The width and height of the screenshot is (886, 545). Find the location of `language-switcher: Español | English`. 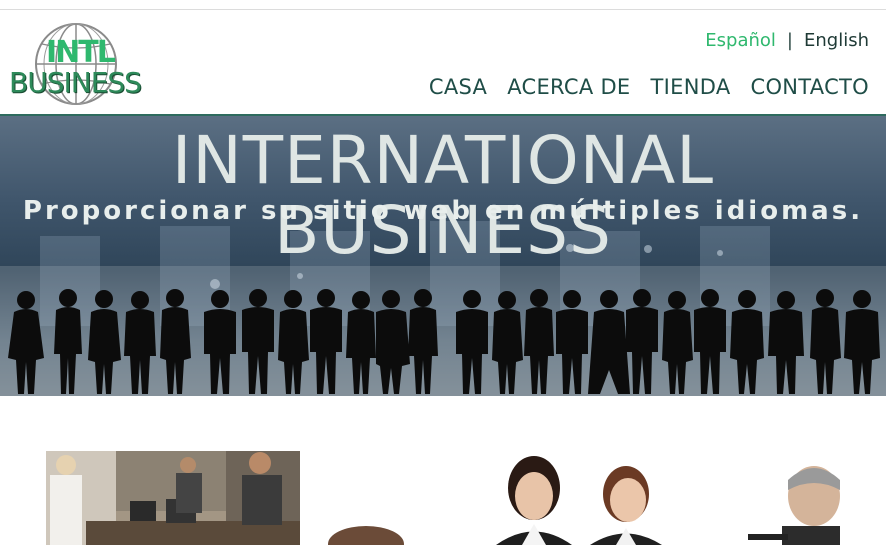

language-switcher: Español | English is located at coordinates (787, 40).